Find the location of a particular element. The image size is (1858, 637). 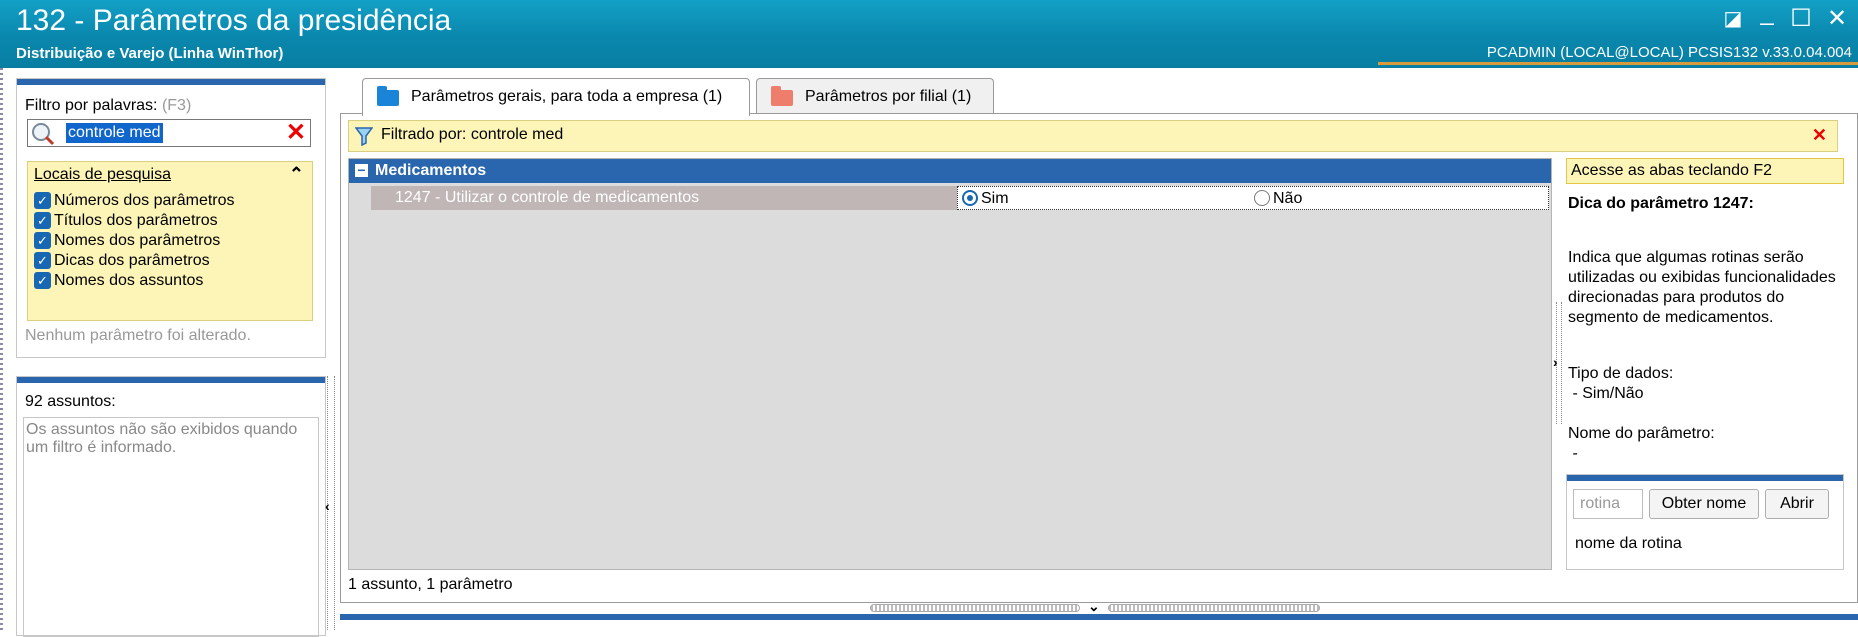

radio-selected-icon is located at coordinates (970, 197).